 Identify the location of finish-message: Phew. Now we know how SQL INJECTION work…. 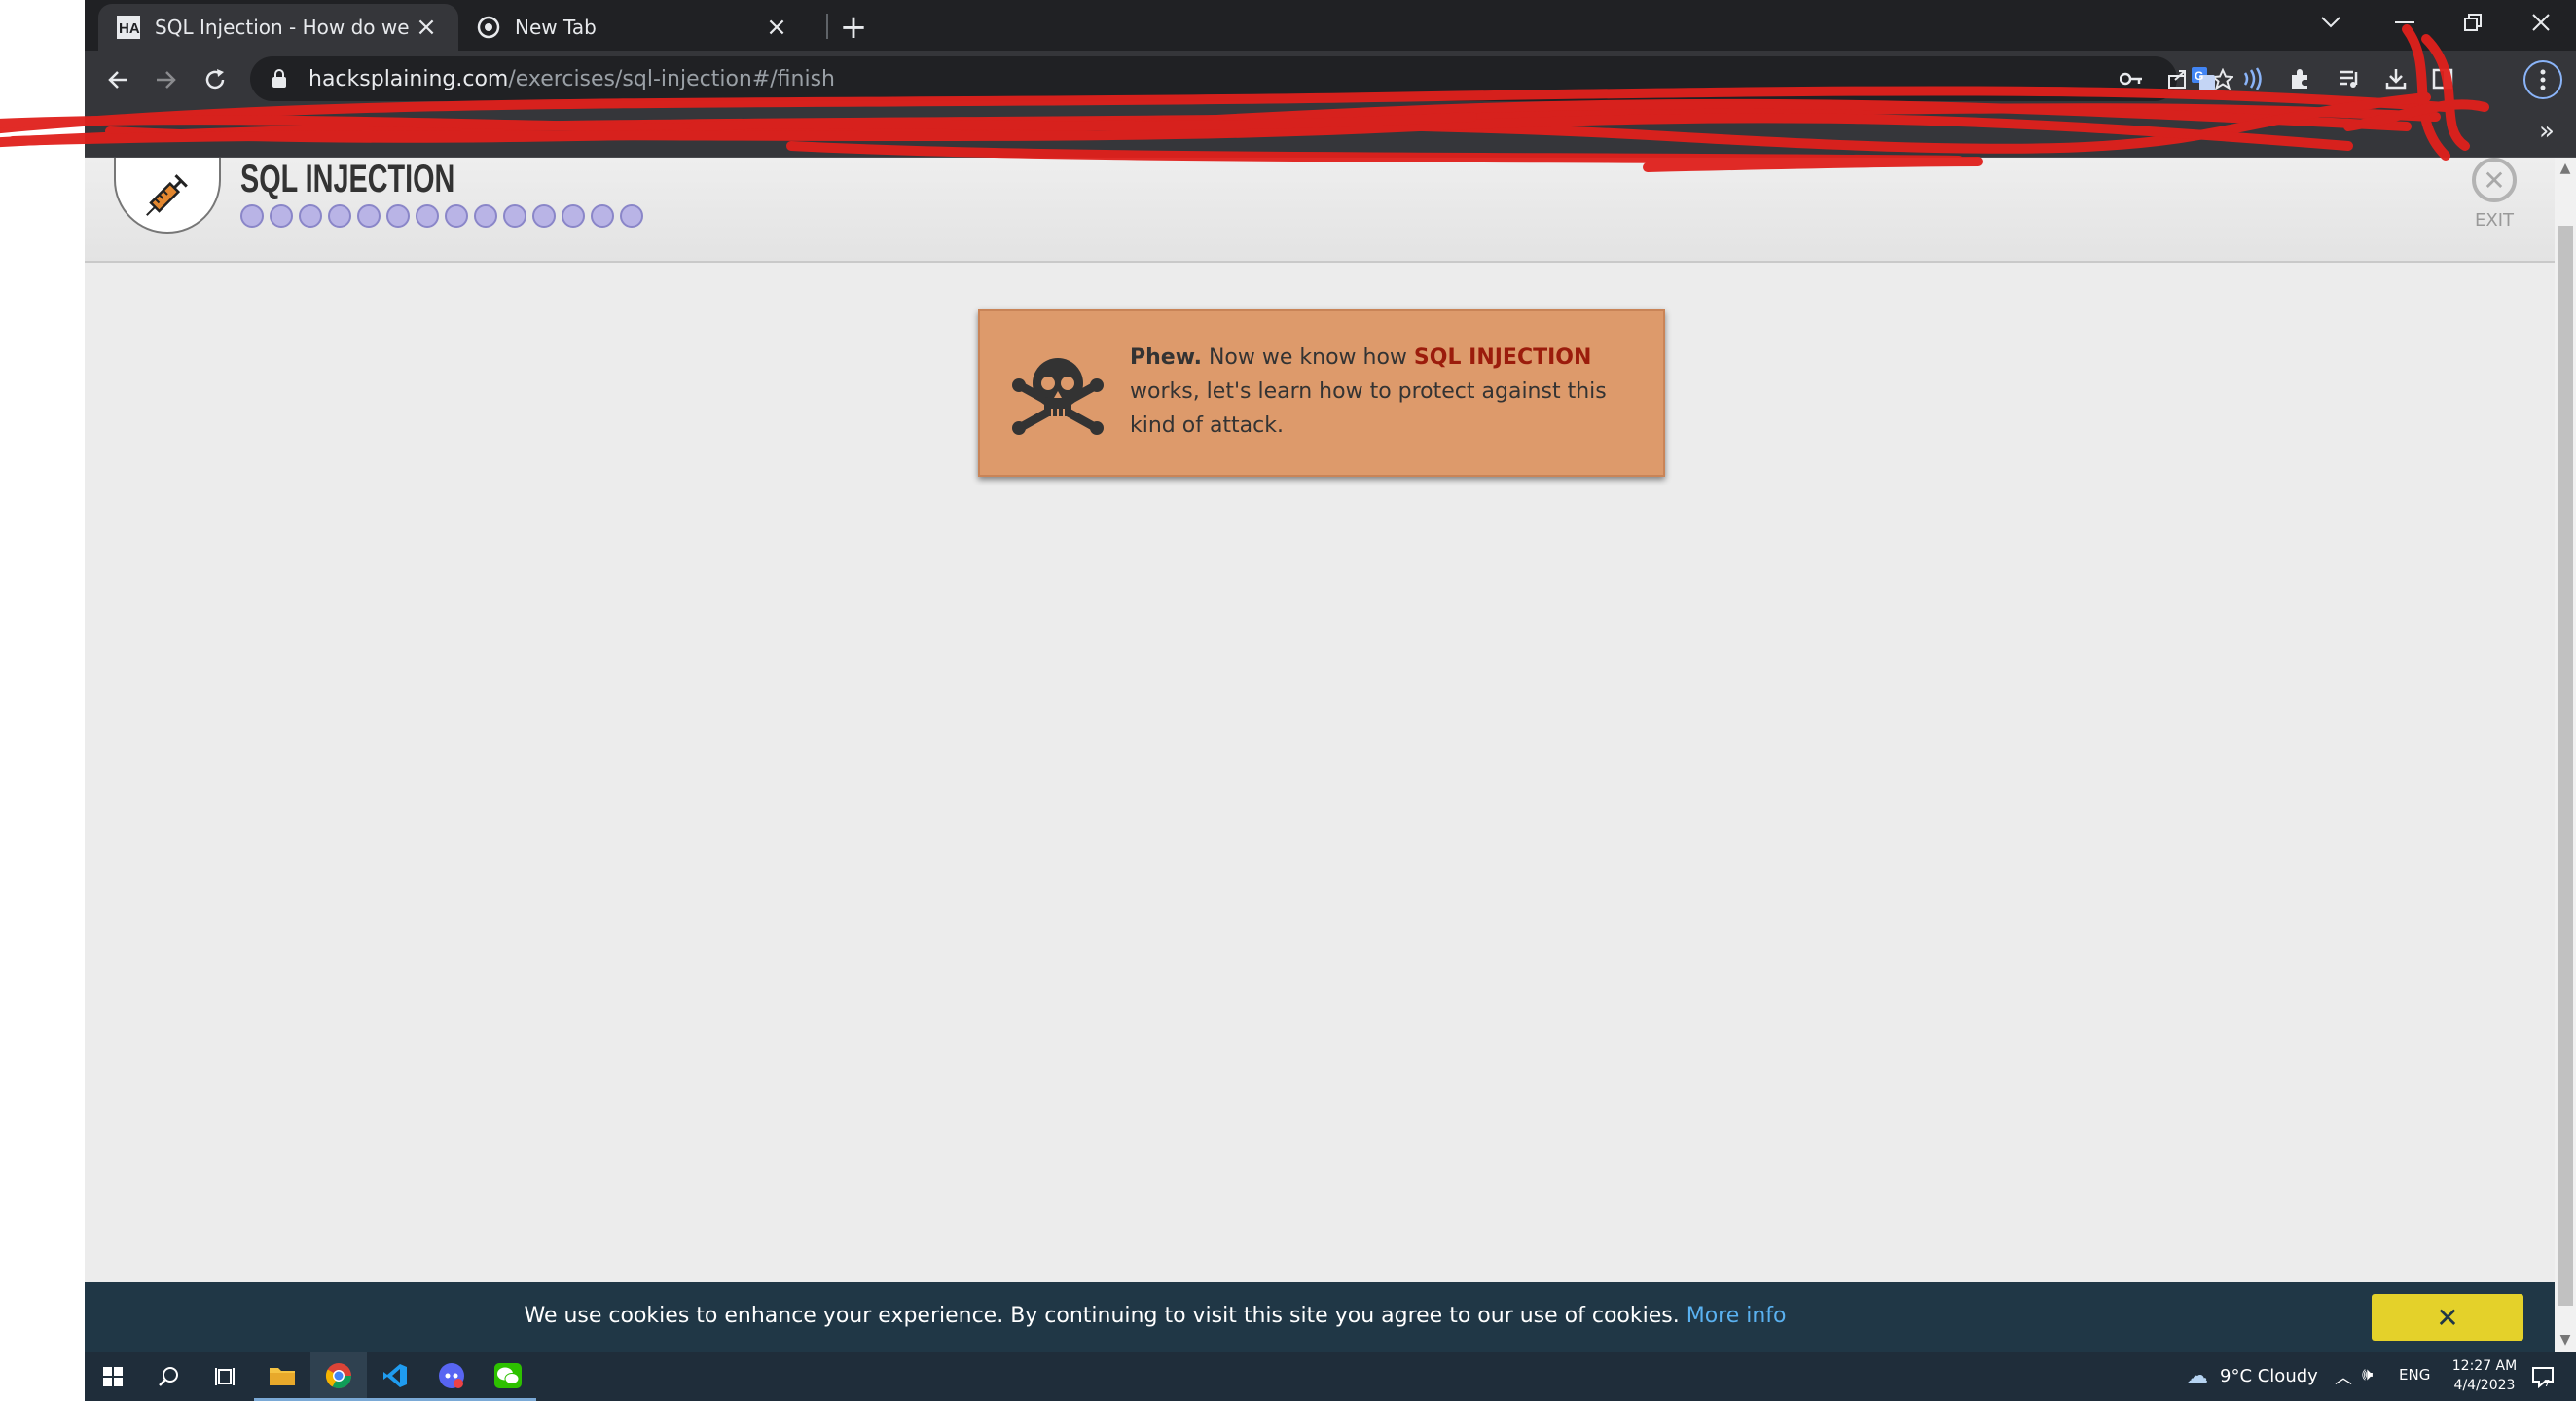
(1321, 393).